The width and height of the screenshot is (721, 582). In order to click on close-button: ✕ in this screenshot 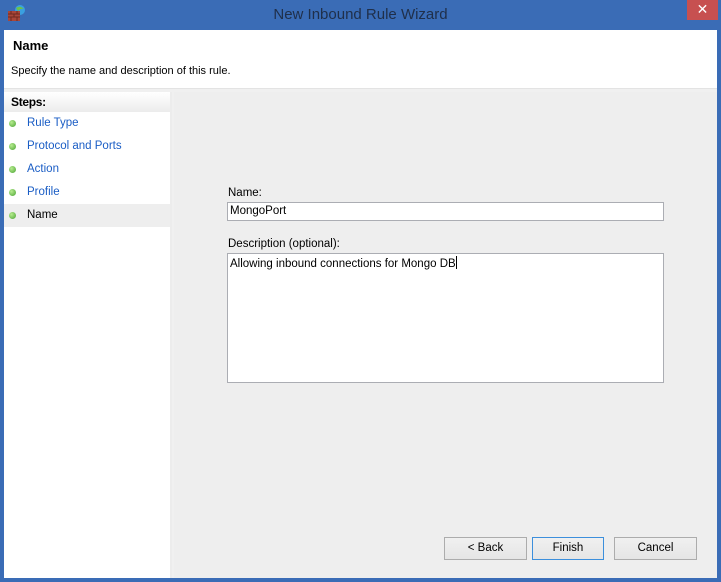, I will do `click(702, 10)`.